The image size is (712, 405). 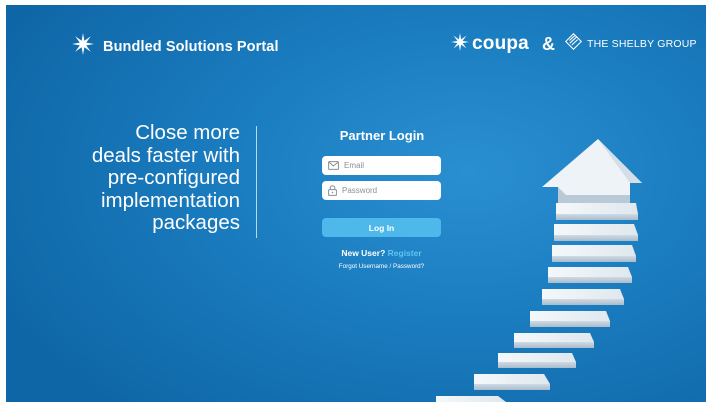 I want to click on coupa-star-icon, so click(x=460, y=44).